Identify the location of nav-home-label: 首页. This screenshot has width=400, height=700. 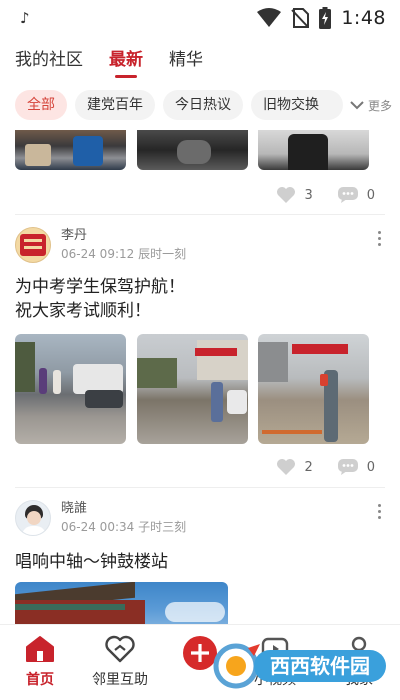
(40, 680).